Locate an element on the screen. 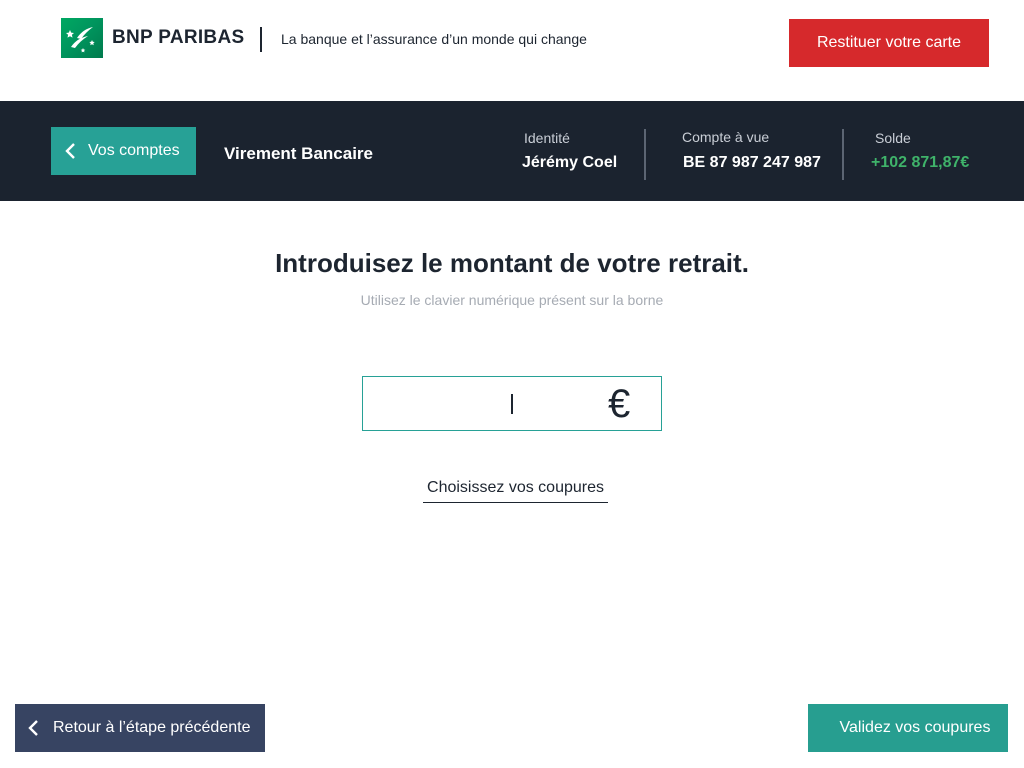  page-title: Virement Bancaire is located at coordinates (298, 153).